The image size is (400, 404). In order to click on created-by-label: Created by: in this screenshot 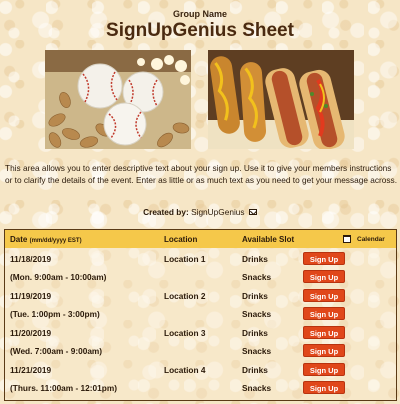, I will do `click(166, 212)`.